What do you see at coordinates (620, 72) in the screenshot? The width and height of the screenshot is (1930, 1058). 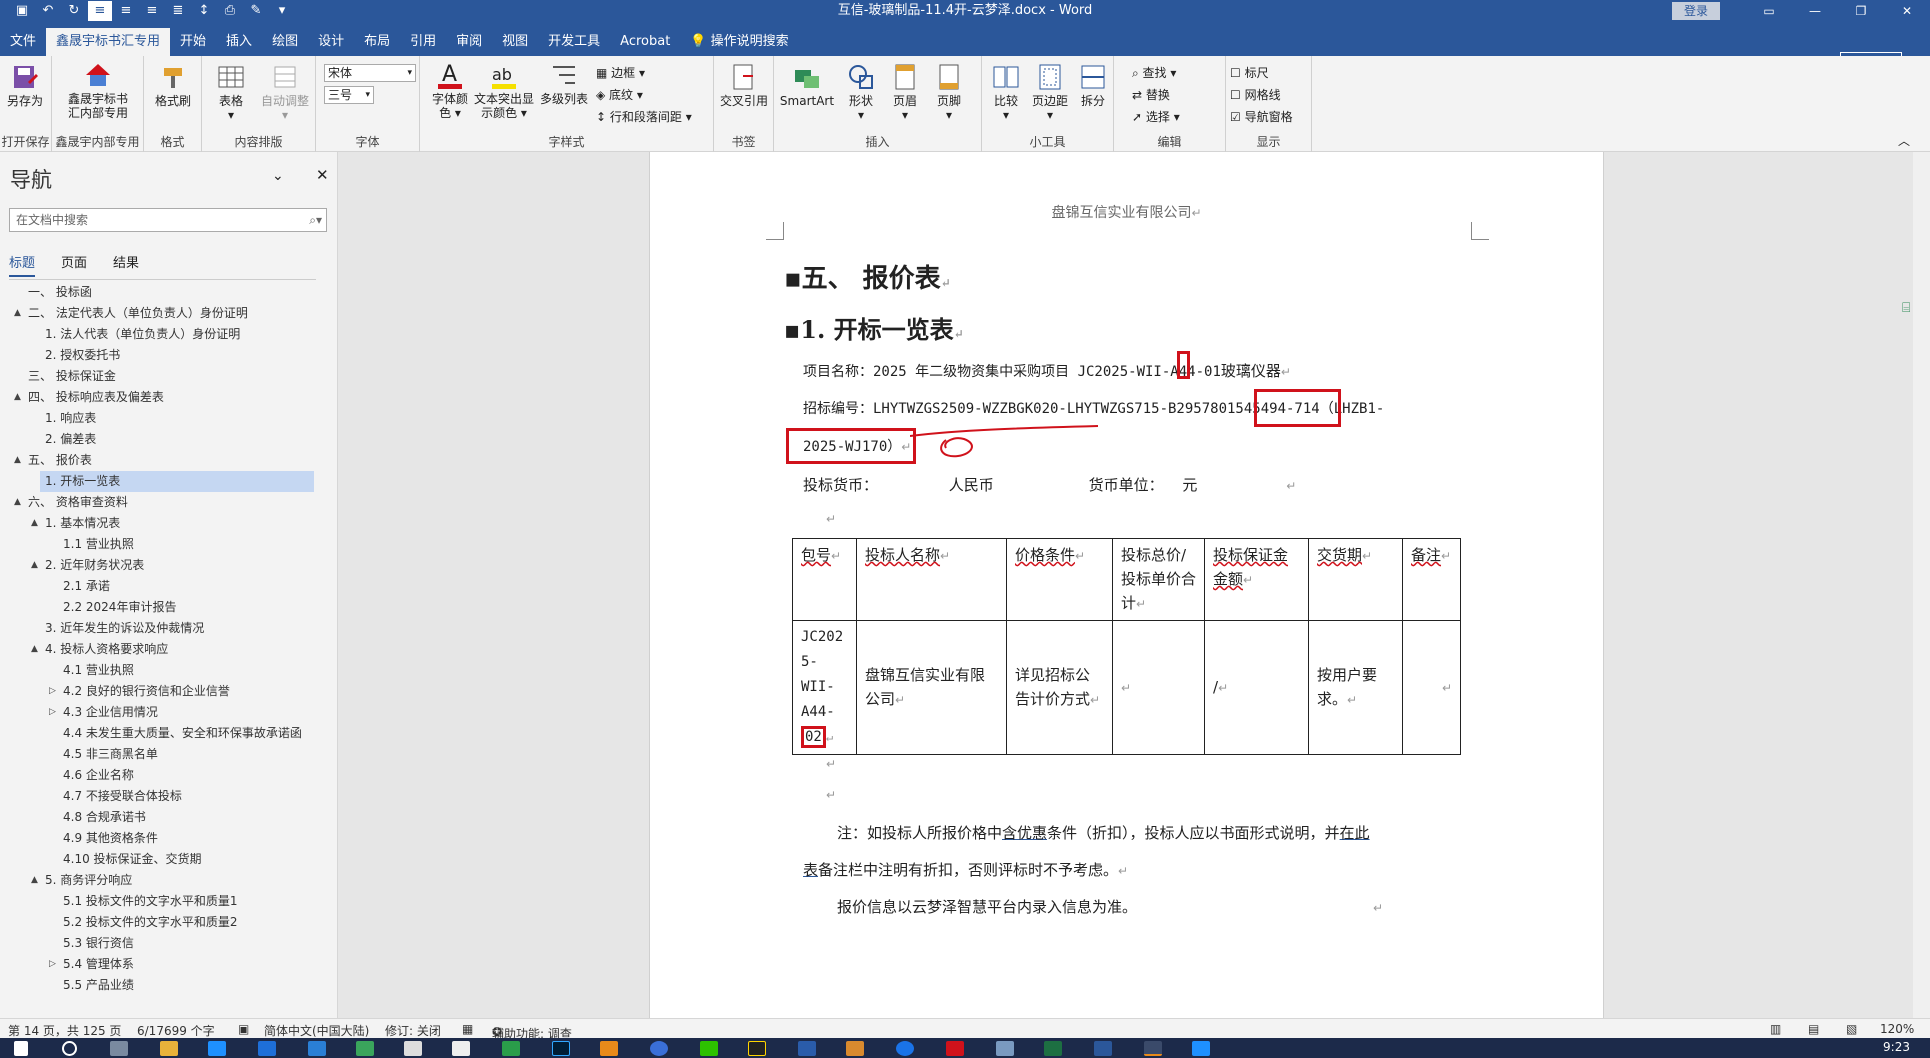 I see `border-button: ▦ 边框 ▾` at bounding box center [620, 72].